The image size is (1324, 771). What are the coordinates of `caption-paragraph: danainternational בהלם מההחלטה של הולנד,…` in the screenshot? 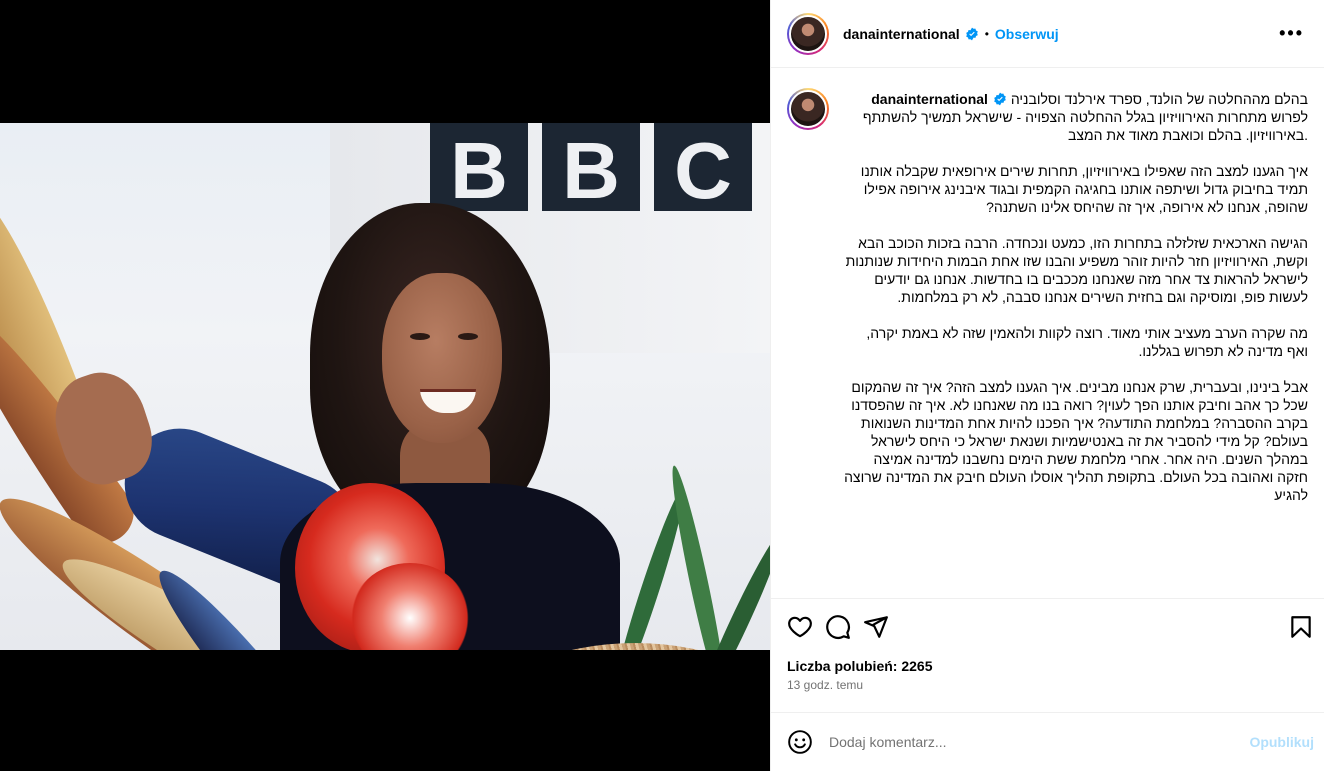 It's located at (1075, 117).